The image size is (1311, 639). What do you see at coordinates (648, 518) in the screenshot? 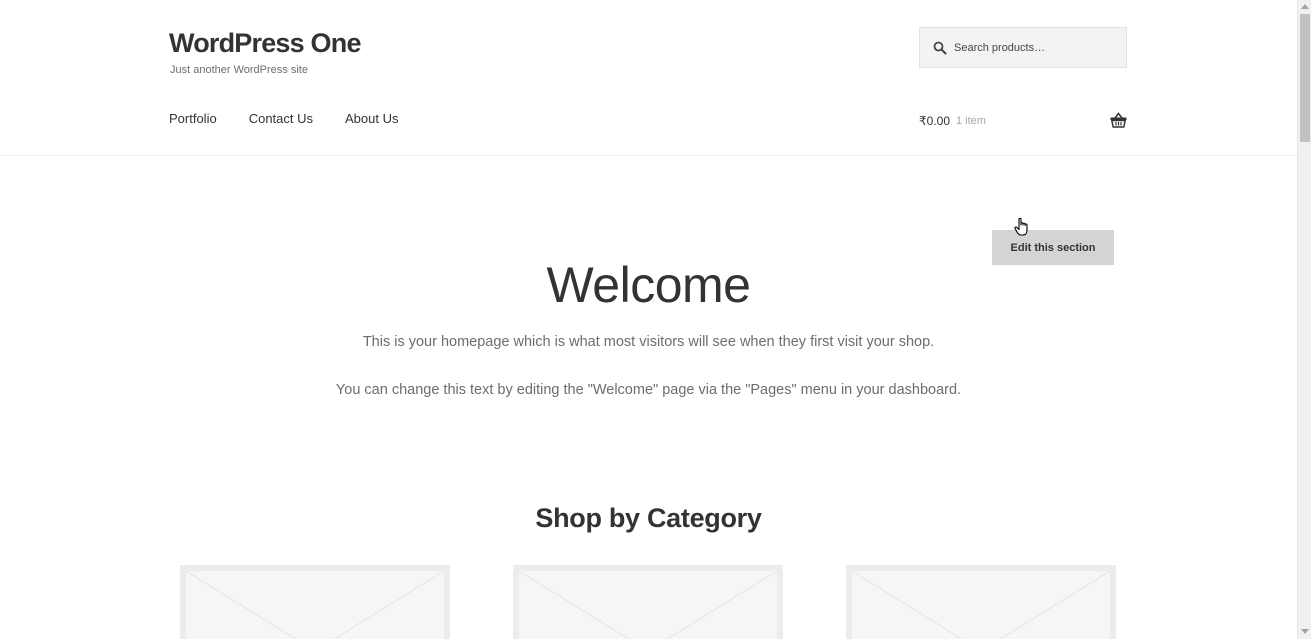
I see `shop-by-category-title: Shop by Category` at bounding box center [648, 518].